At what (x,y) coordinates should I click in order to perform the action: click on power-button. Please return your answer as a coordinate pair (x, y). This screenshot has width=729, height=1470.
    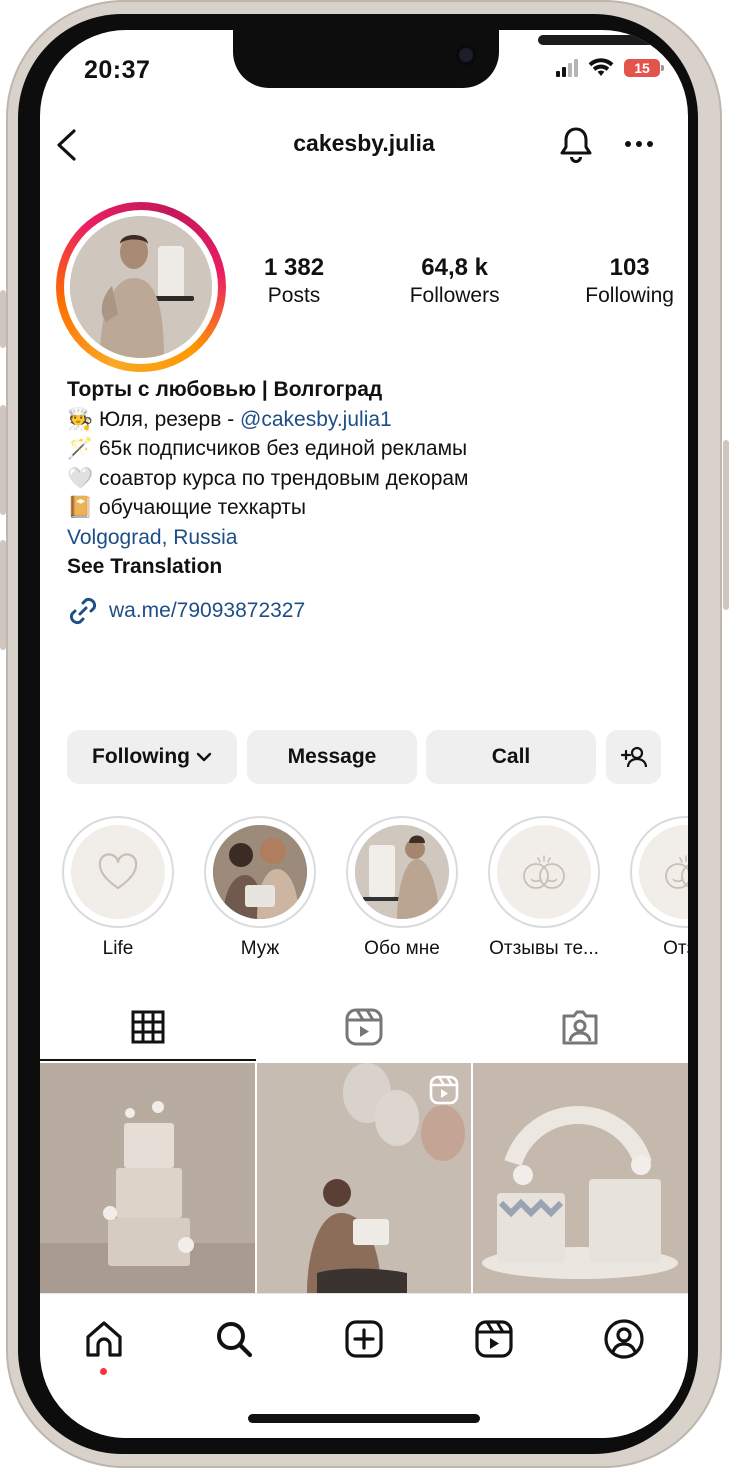
    Looking at the image, I should click on (726, 525).